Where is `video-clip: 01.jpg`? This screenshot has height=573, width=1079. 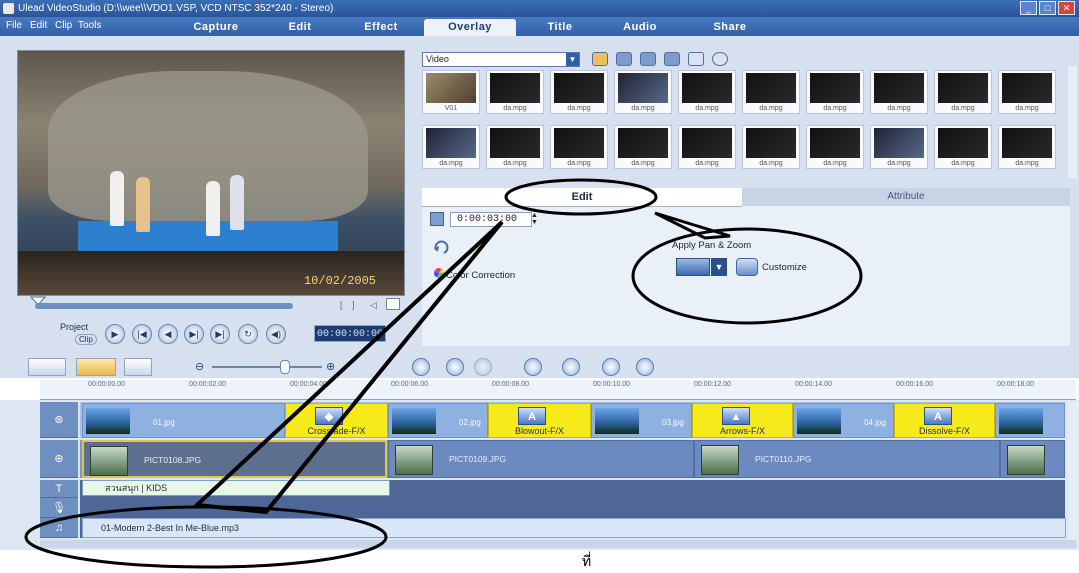
video-clip: 01.jpg is located at coordinates (183, 420).